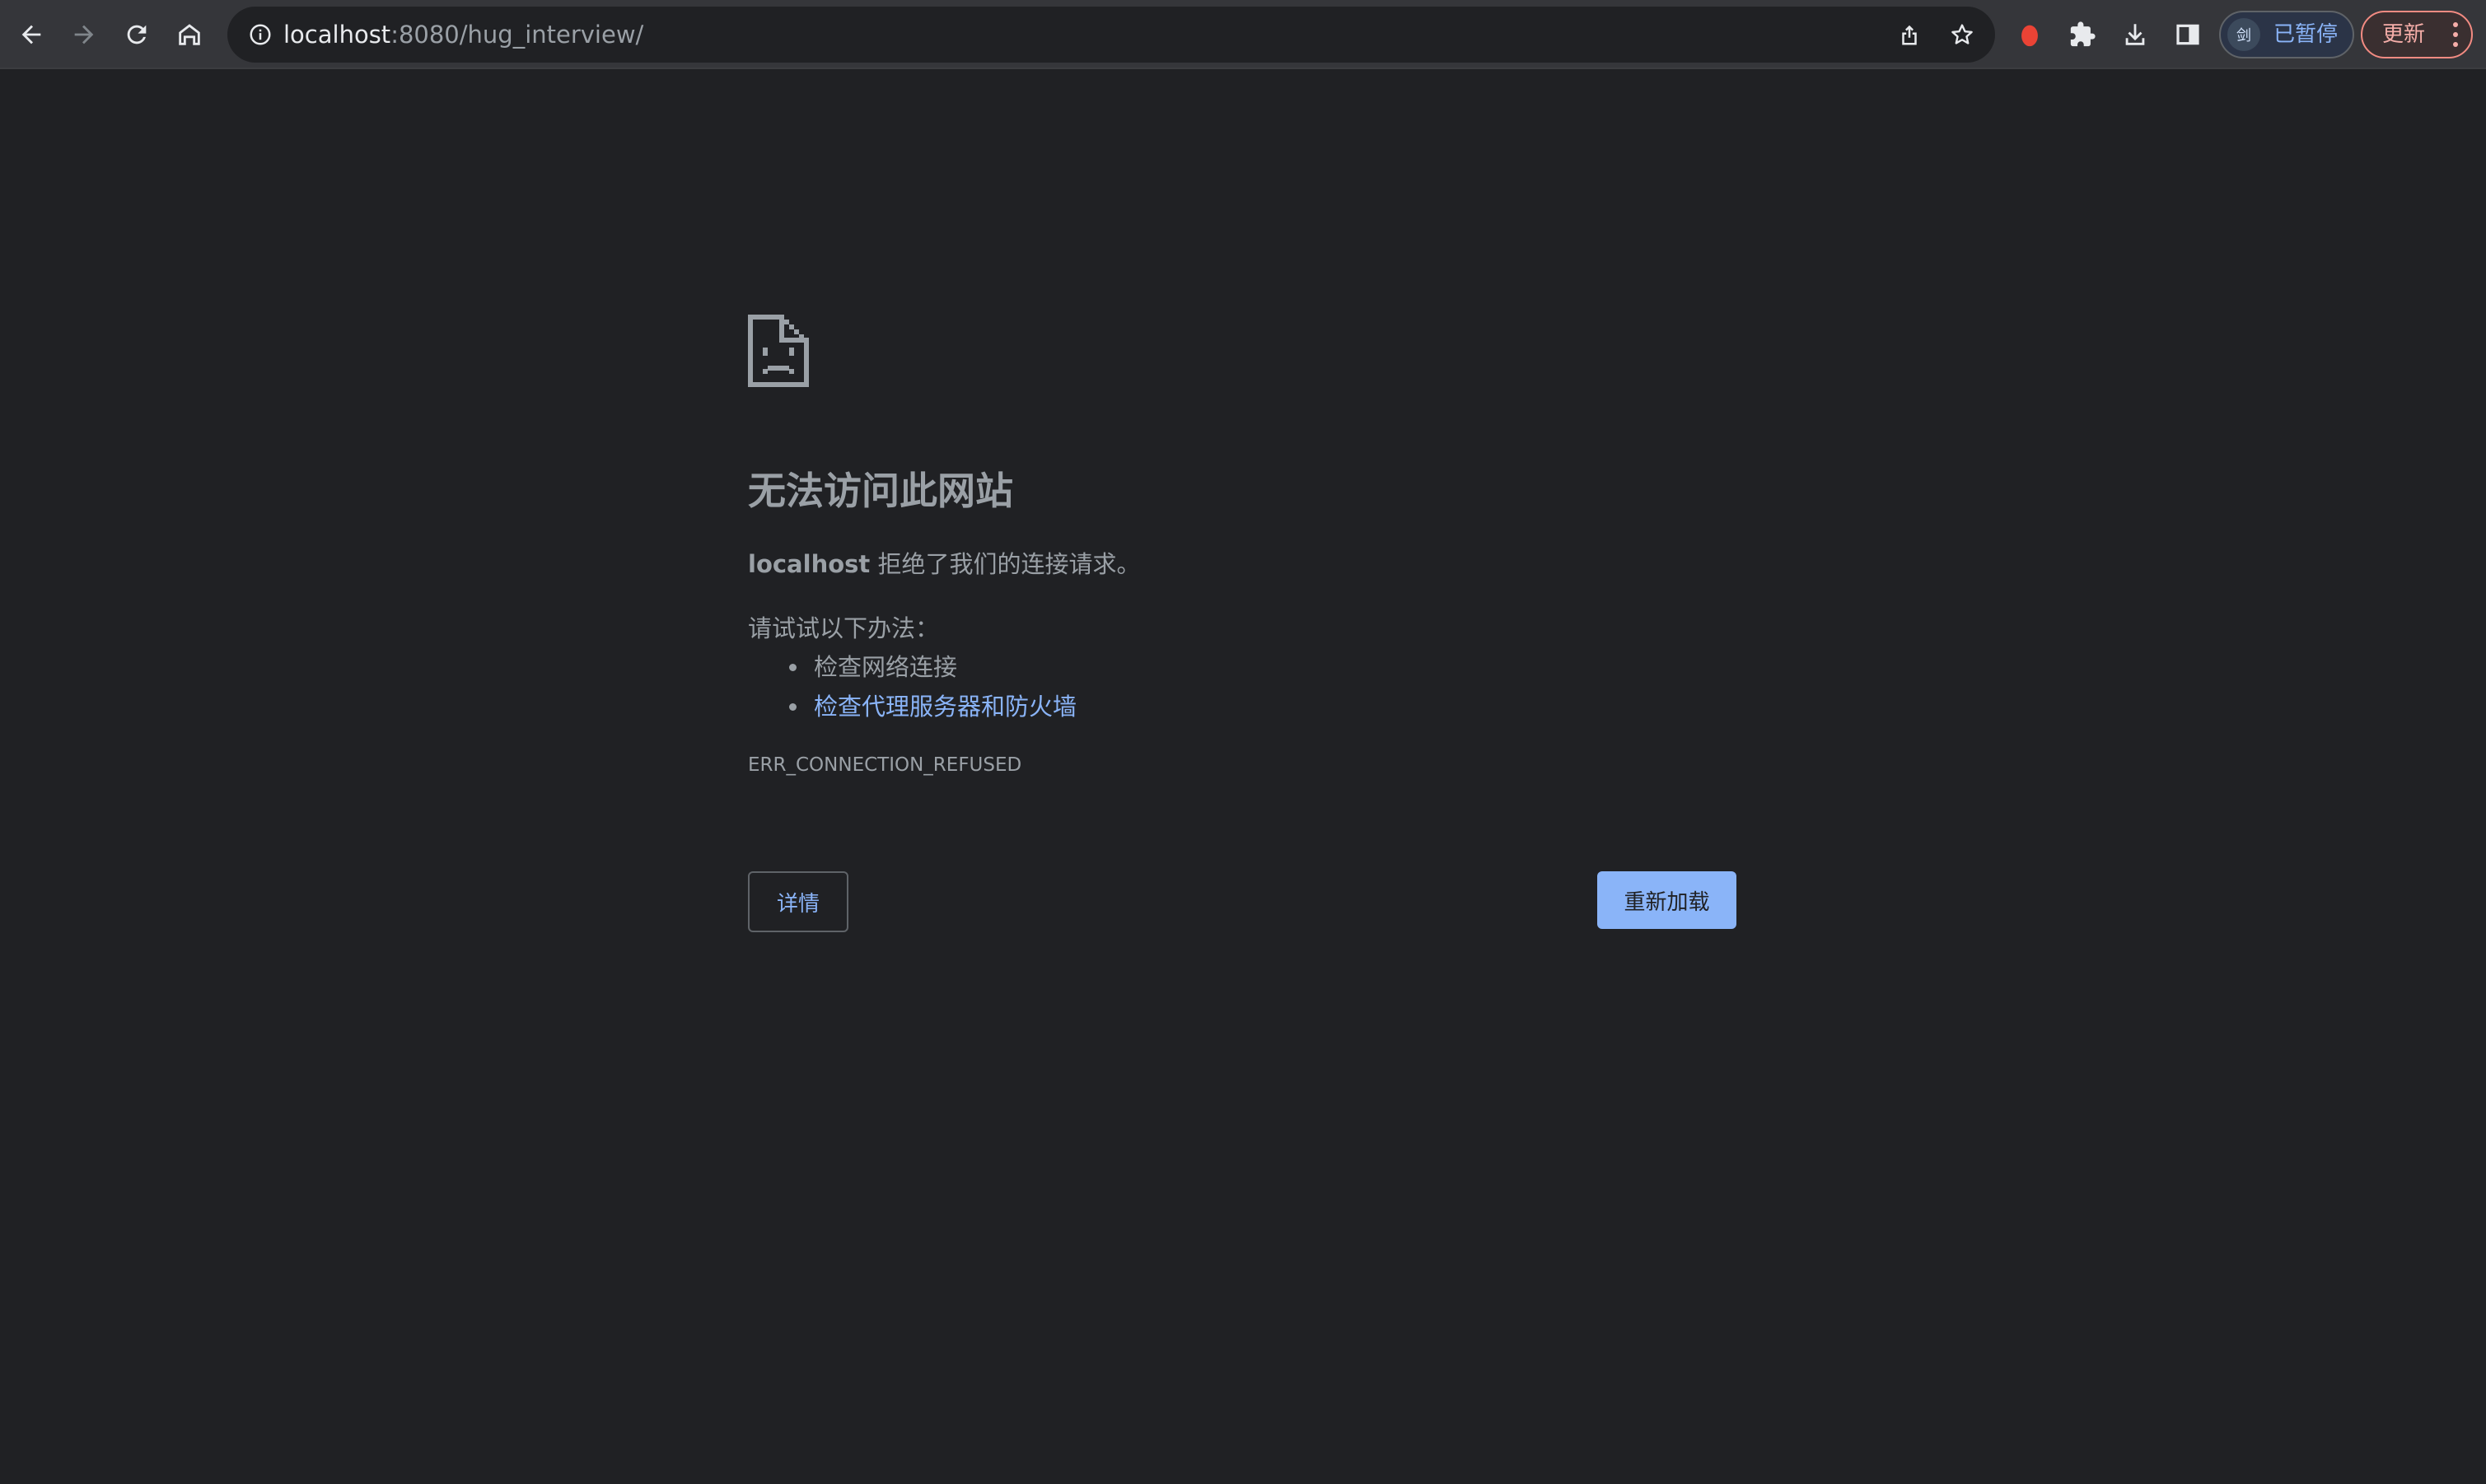 This screenshot has height=1484, width=2486. I want to click on url-path: :8080/hug_interview/, so click(517, 35).